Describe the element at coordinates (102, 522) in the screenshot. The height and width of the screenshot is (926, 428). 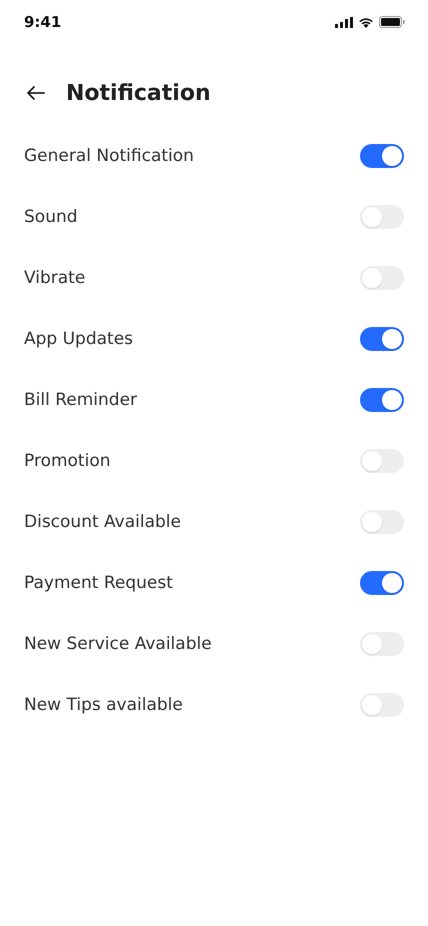
I see `setting-label: Discount Available` at that location.